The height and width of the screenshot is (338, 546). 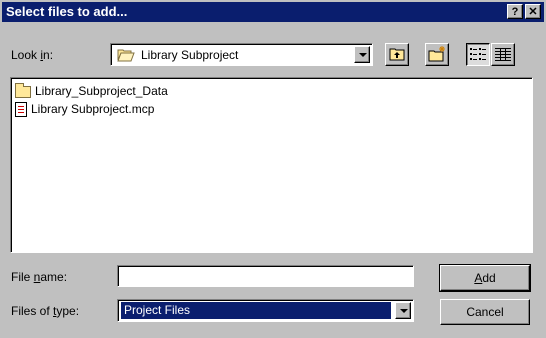 I want to click on look-in-dropdown-button, so click(x=362, y=54).